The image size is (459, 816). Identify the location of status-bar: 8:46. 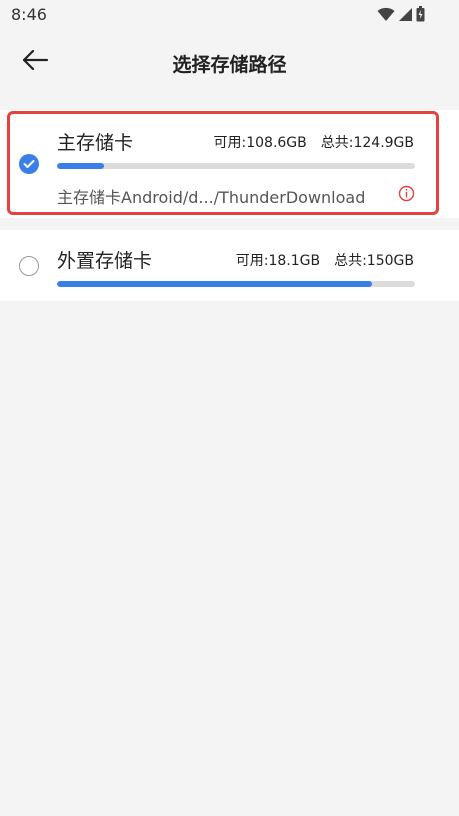
(229, 15).